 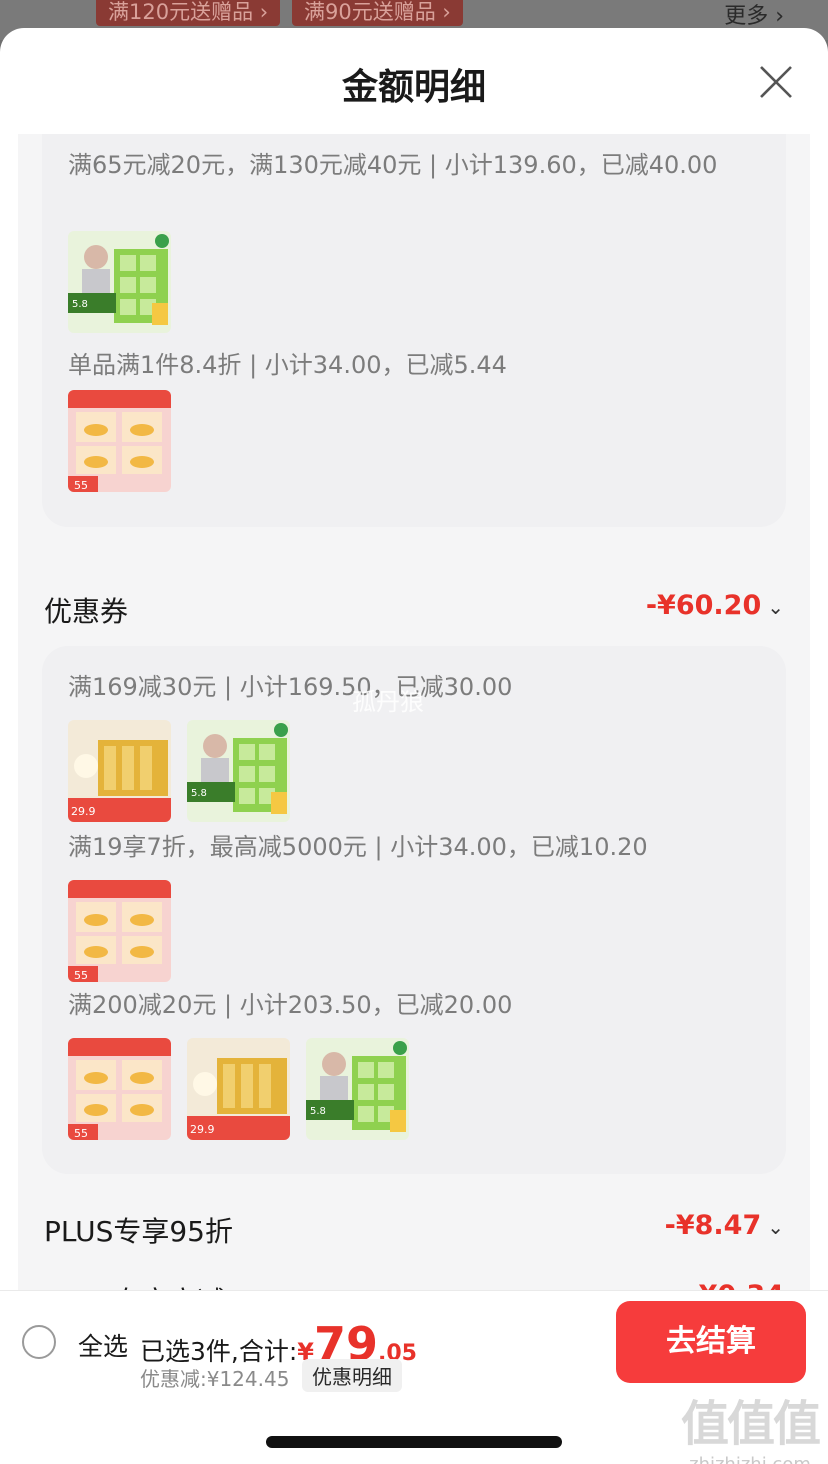 I want to click on coupon-value: -¥60.20 ⌄, so click(x=714, y=605).